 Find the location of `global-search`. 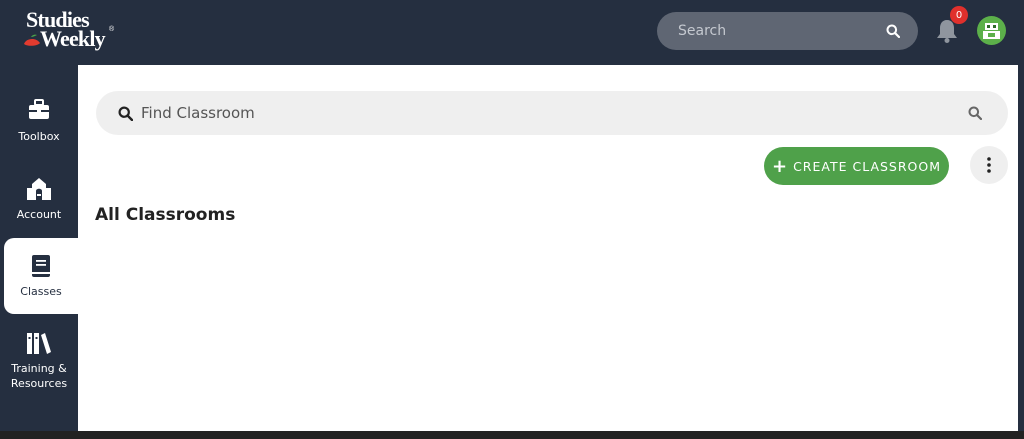

global-search is located at coordinates (787, 31).